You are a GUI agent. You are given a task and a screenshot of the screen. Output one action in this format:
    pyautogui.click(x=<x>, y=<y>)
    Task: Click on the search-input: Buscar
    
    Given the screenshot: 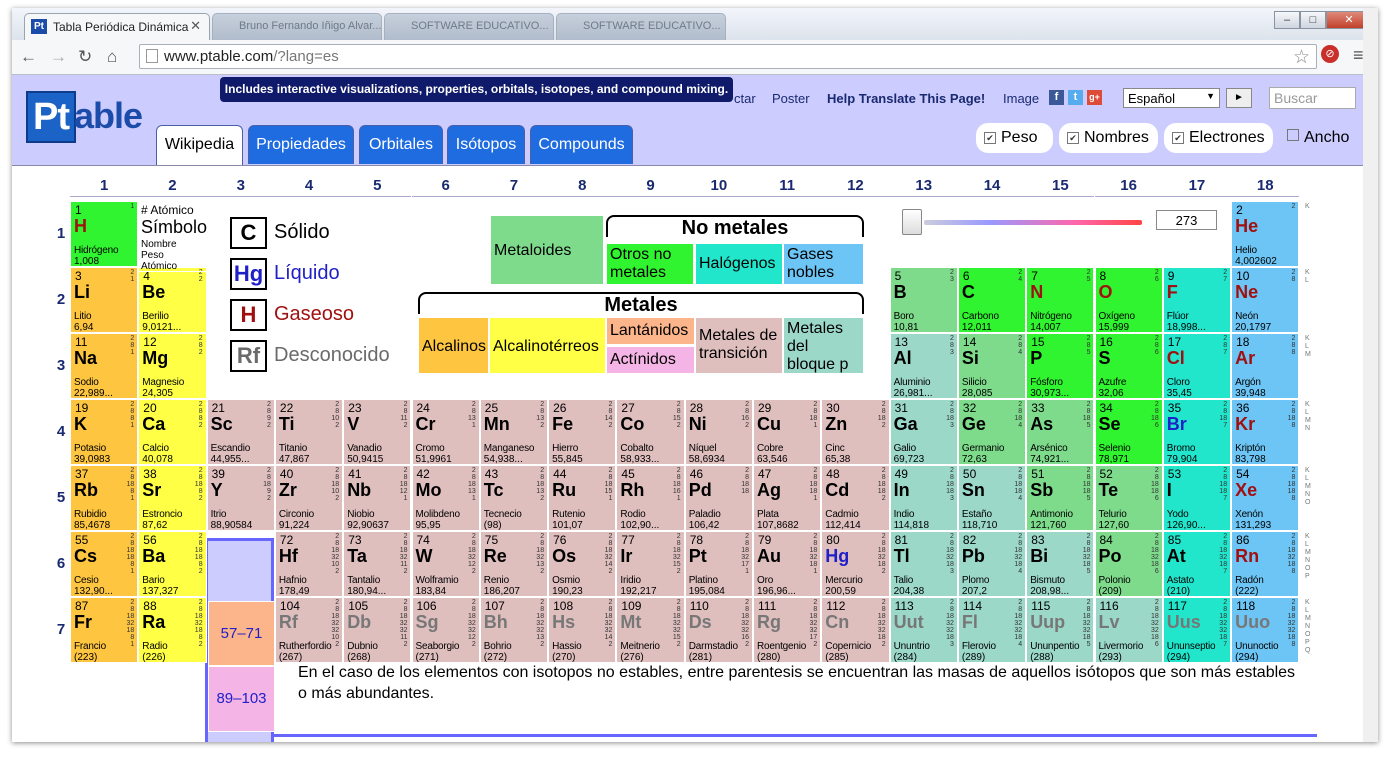 What is the action you would take?
    pyautogui.click(x=1312, y=98)
    